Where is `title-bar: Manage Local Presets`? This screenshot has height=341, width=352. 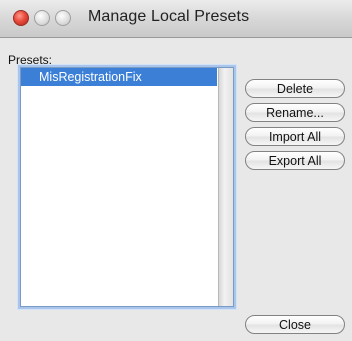
title-bar: Manage Local Presets is located at coordinates (176, 19).